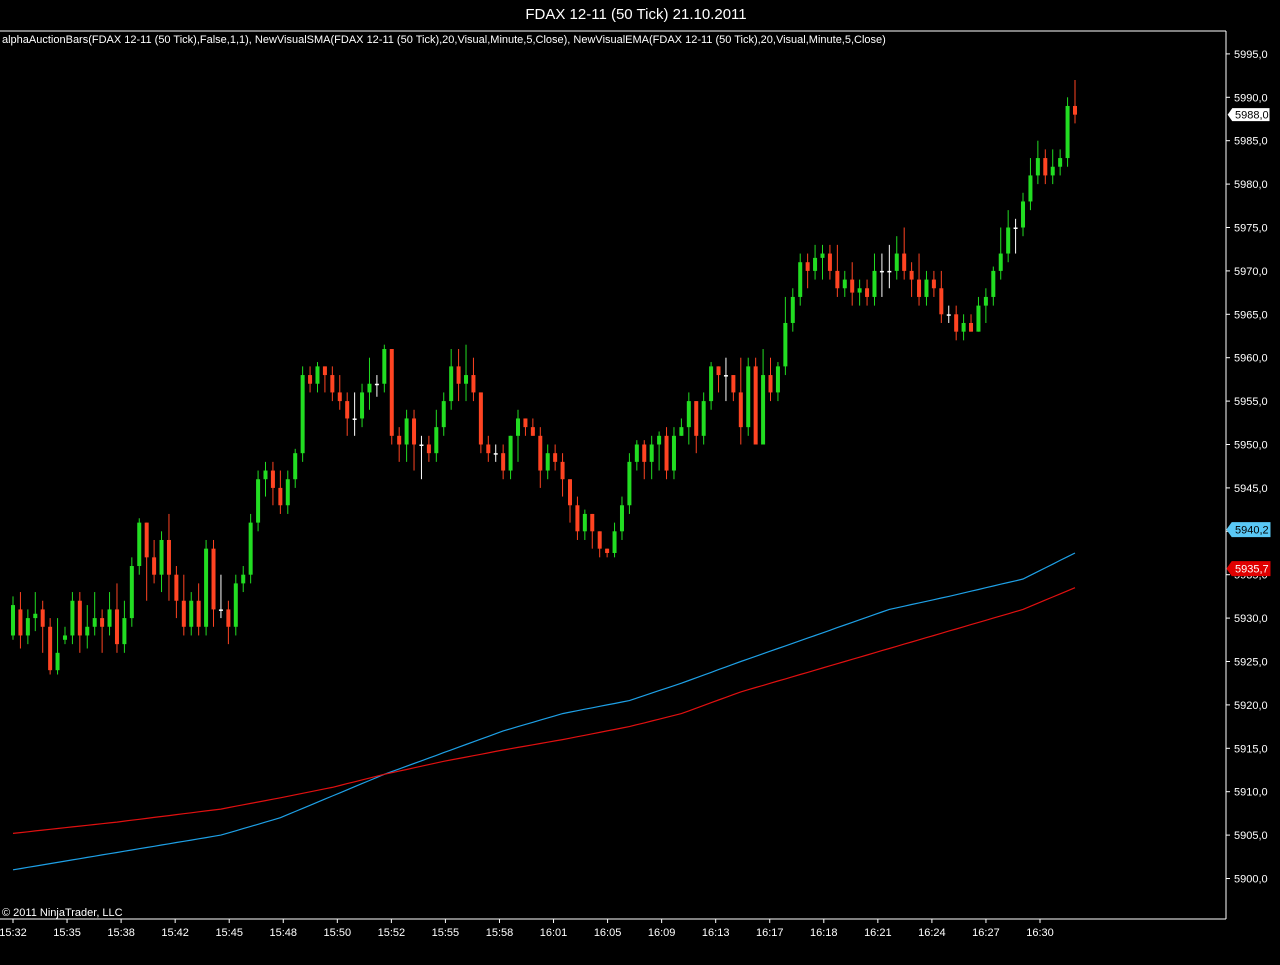  What do you see at coordinates (1251, 749) in the screenshot?
I see `y-tick-label: 5915,0` at bounding box center [1251, 749].